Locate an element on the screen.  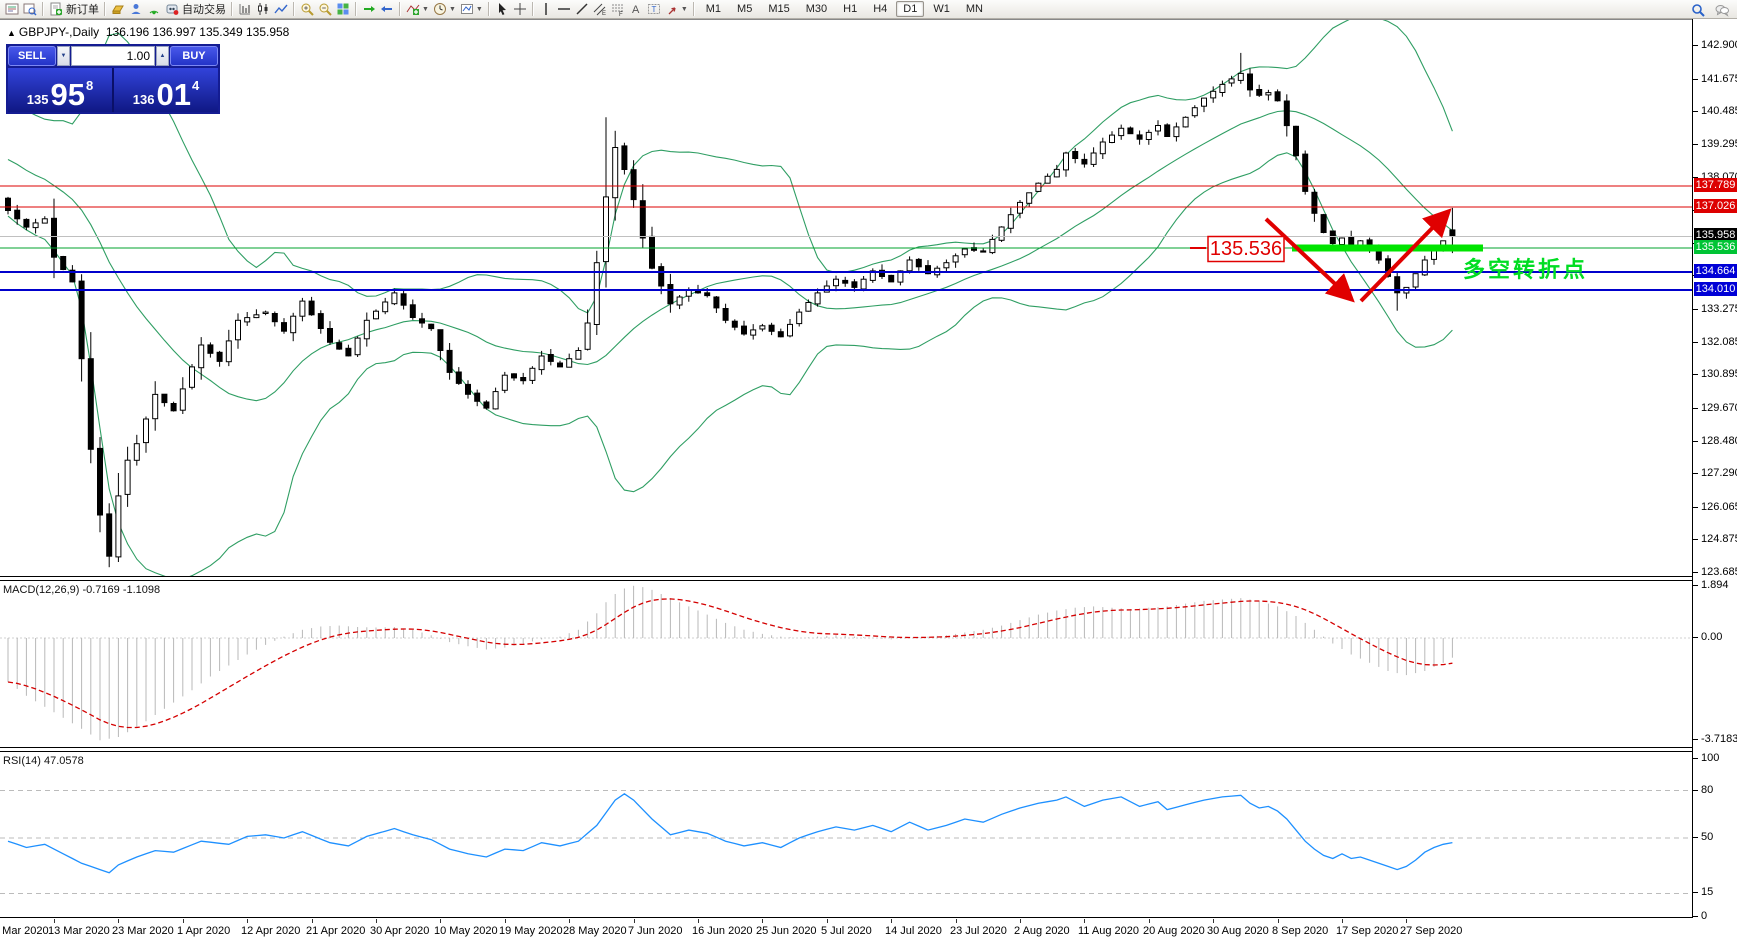
market-watch-button is located at coordinates (12, 9).